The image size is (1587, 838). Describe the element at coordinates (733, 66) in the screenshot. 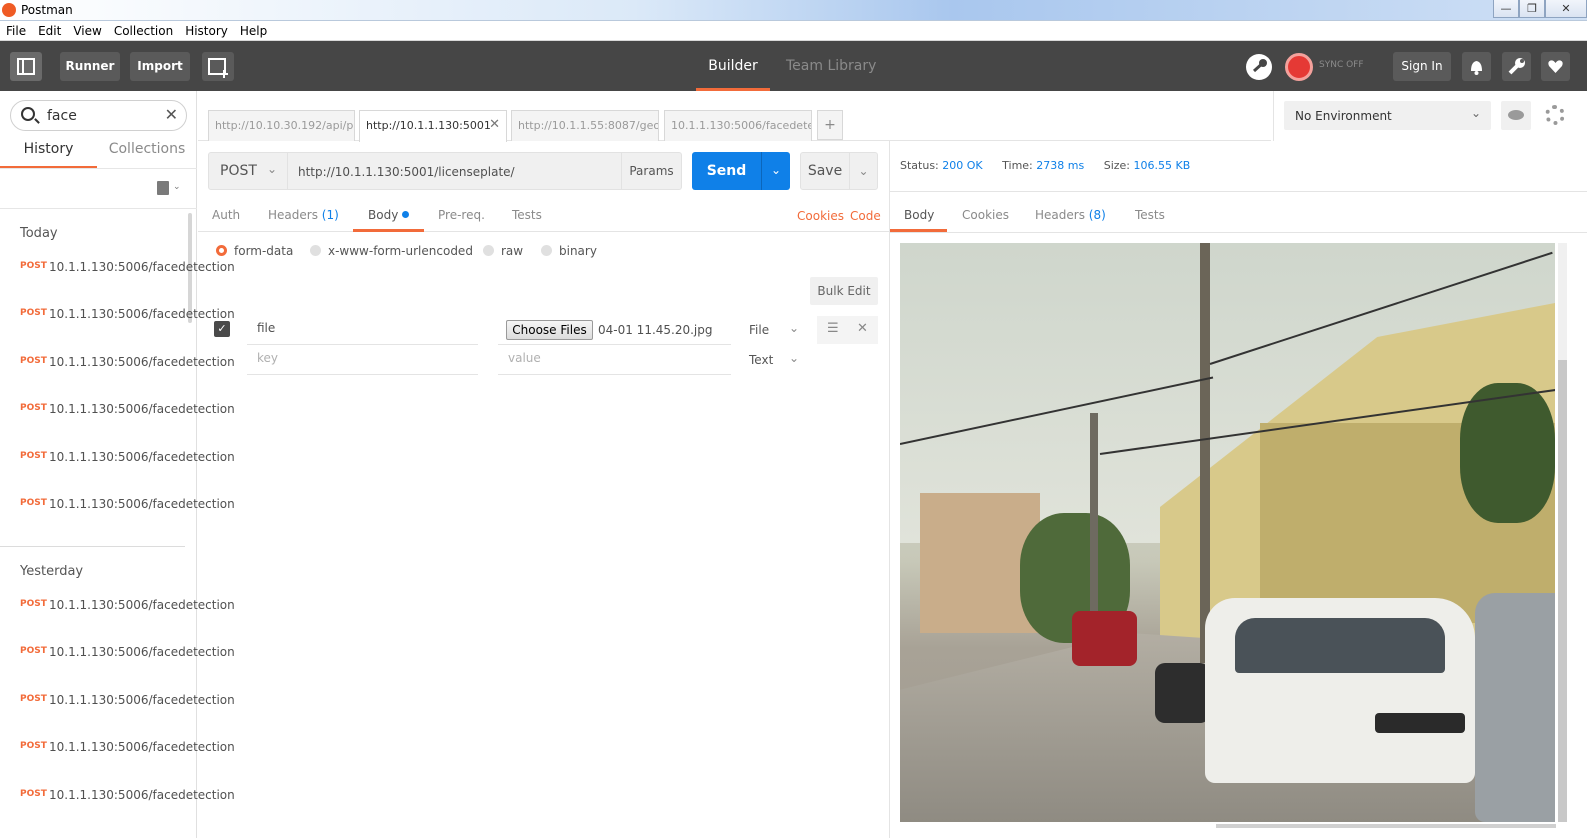

I see `tab-builder: Builder` at that location.